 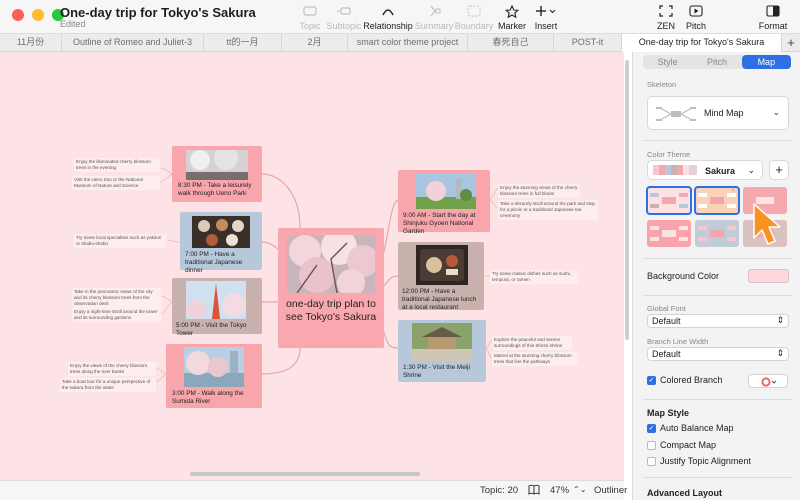 What do you see at coordinates (702, 43) in the screenshot?
I see `tab-active: One-day trip for Tokyo's Sakura` at bounding box center [702, 43].